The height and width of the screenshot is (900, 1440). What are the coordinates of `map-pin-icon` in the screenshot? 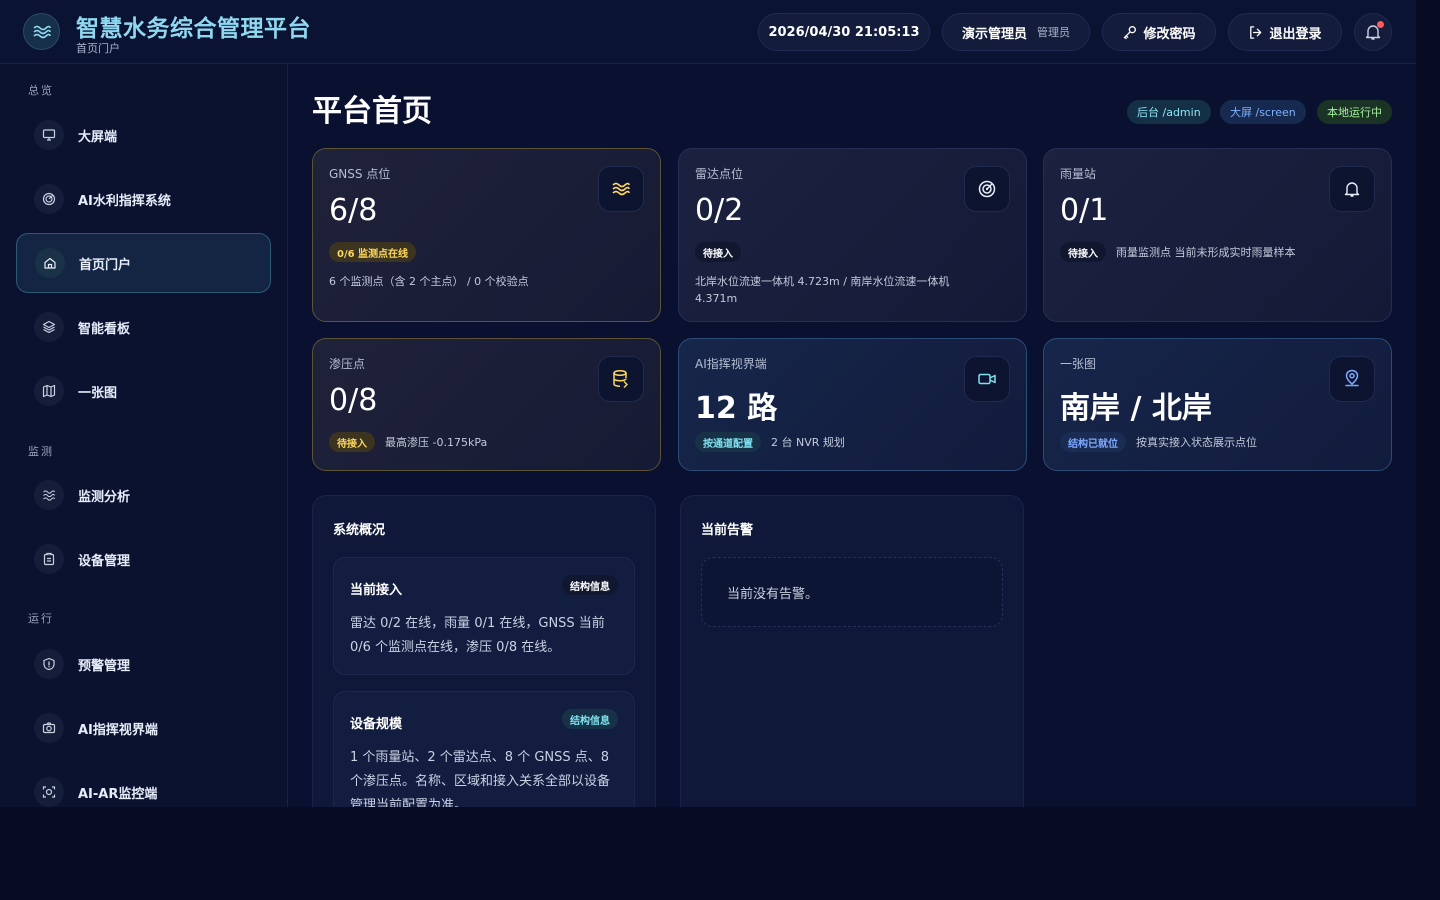 It's located at (1352, 379).